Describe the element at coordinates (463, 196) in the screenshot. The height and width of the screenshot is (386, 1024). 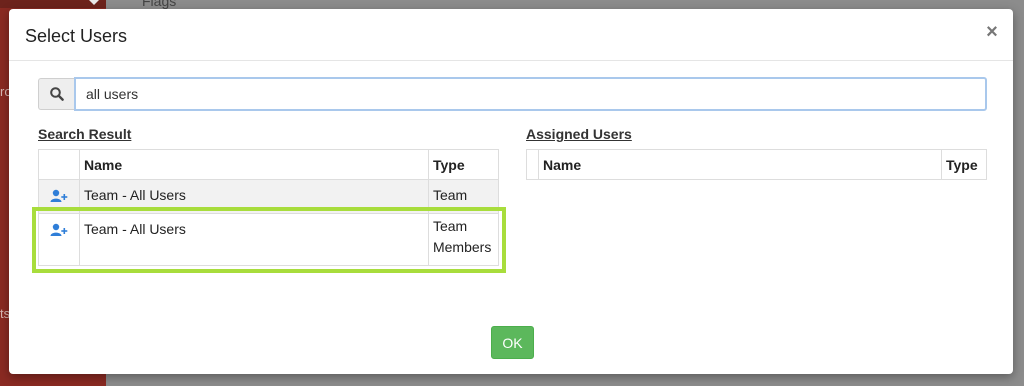
I see `result-type: Team` at that location.